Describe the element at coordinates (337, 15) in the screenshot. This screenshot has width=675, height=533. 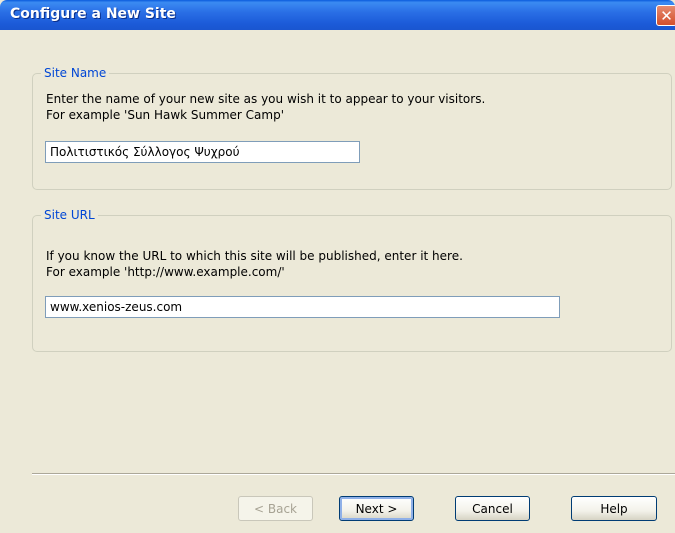
I see `title-bar: Configure a New Site ✕` at that location.